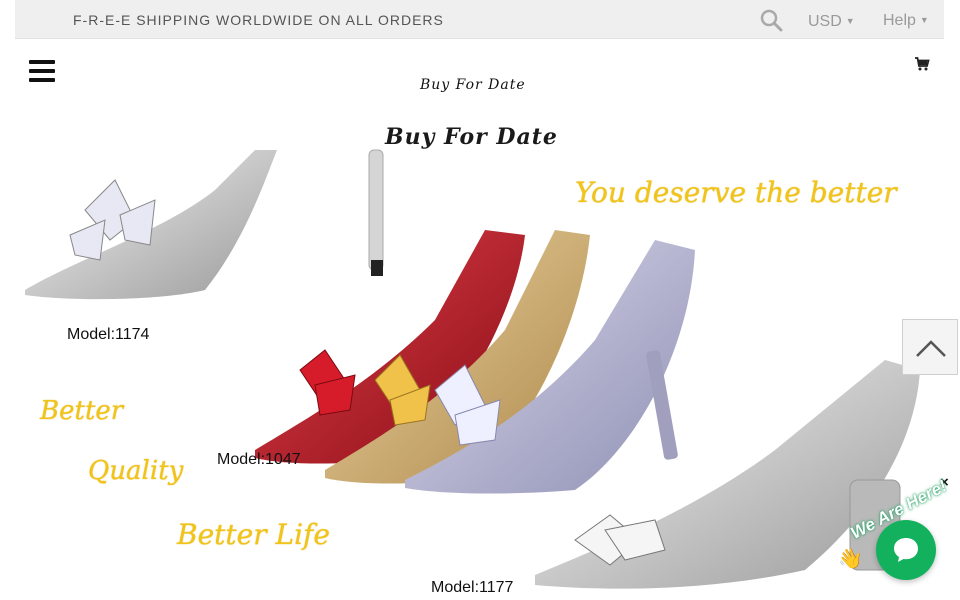 The width and height of the screenshot is (960, 600). I want to click on wave-hand-icon: 👋, so click(850, 559).